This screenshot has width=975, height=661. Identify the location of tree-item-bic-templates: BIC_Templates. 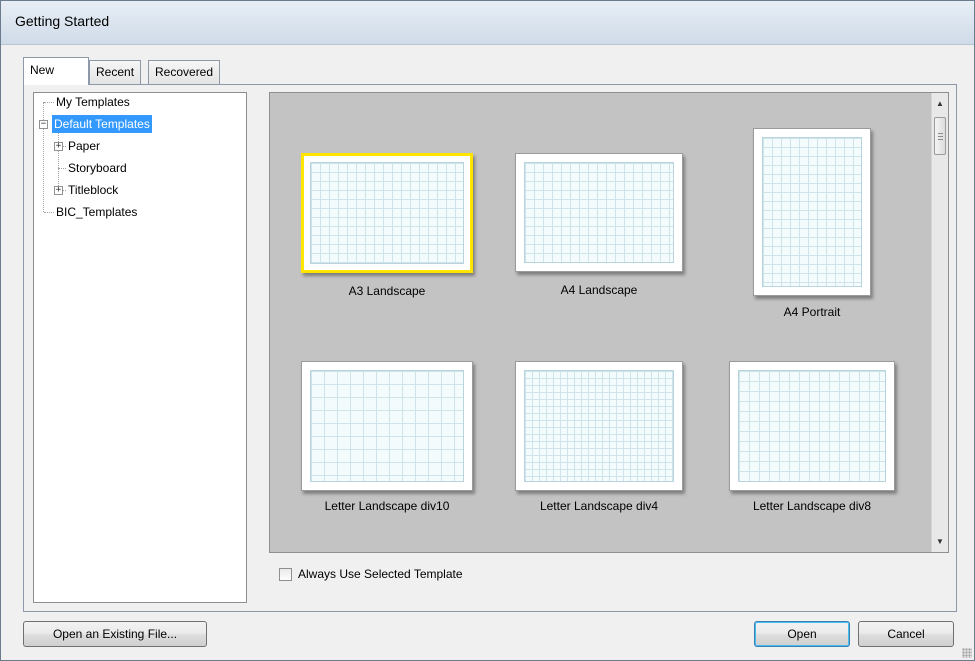
(96, 212).